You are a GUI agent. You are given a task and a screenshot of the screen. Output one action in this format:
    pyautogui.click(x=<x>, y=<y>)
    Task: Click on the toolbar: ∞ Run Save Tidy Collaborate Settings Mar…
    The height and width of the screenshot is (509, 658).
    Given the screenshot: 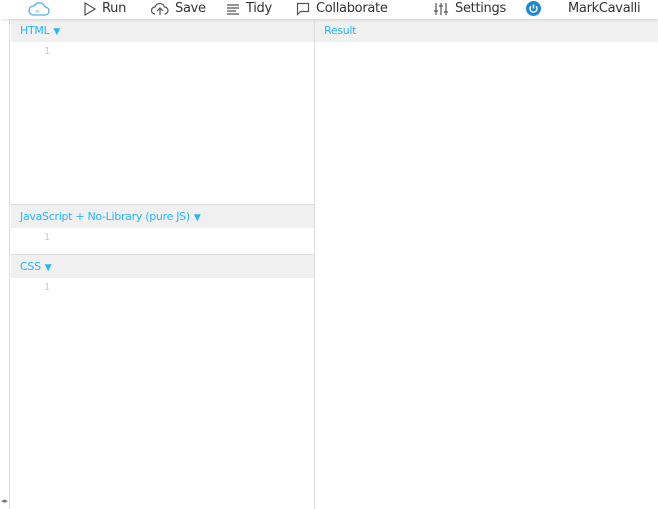 What is the action you would take?
    pyautogui.click(x=329, y=9)
    